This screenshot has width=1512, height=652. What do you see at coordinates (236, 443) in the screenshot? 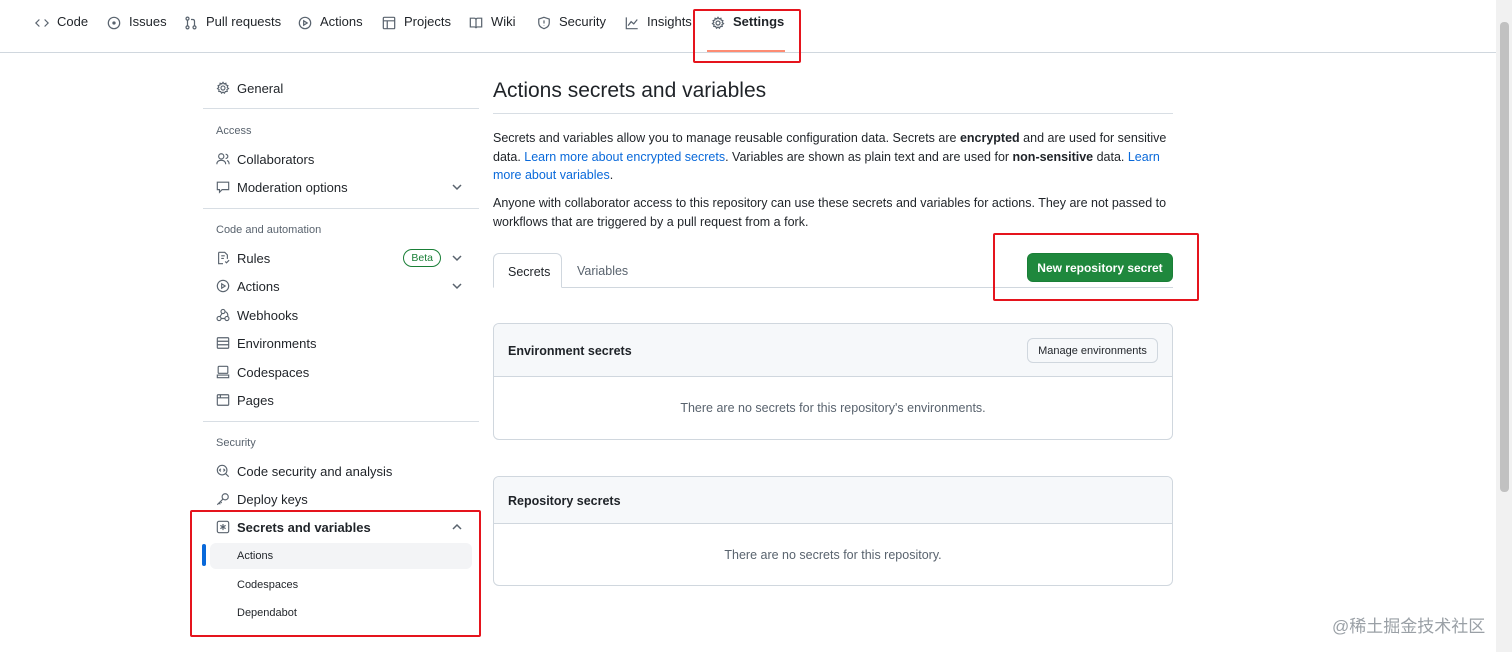
I see `sidebar-heading-security: Security` at bounding box center [236, 443].